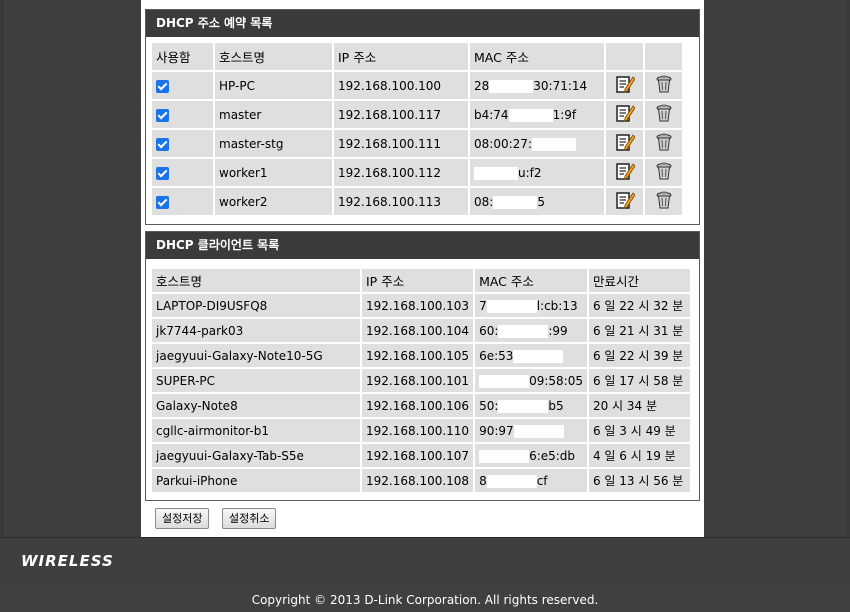 This screenshot has width=850, height=612. What do you see at coordinates (417, 172) in the screenshot?
I see `reservation-row: worker1 192.168.100.112 u:f2` at bounding box center [417, 172].